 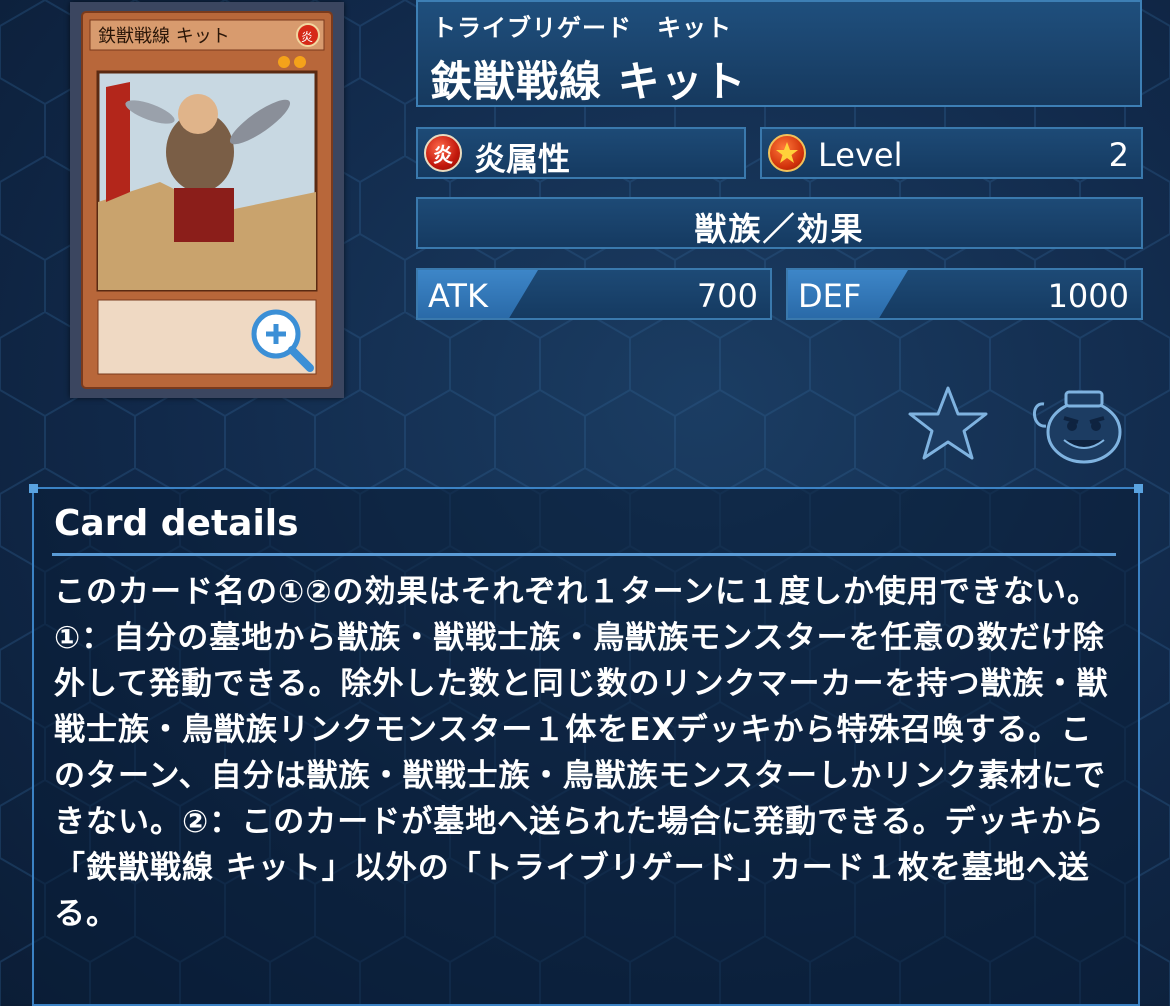 What do you see at coordinates (964, 294) in the screenshot?
I see `def-box: DEF 1000` at bounding box center [964, 294].